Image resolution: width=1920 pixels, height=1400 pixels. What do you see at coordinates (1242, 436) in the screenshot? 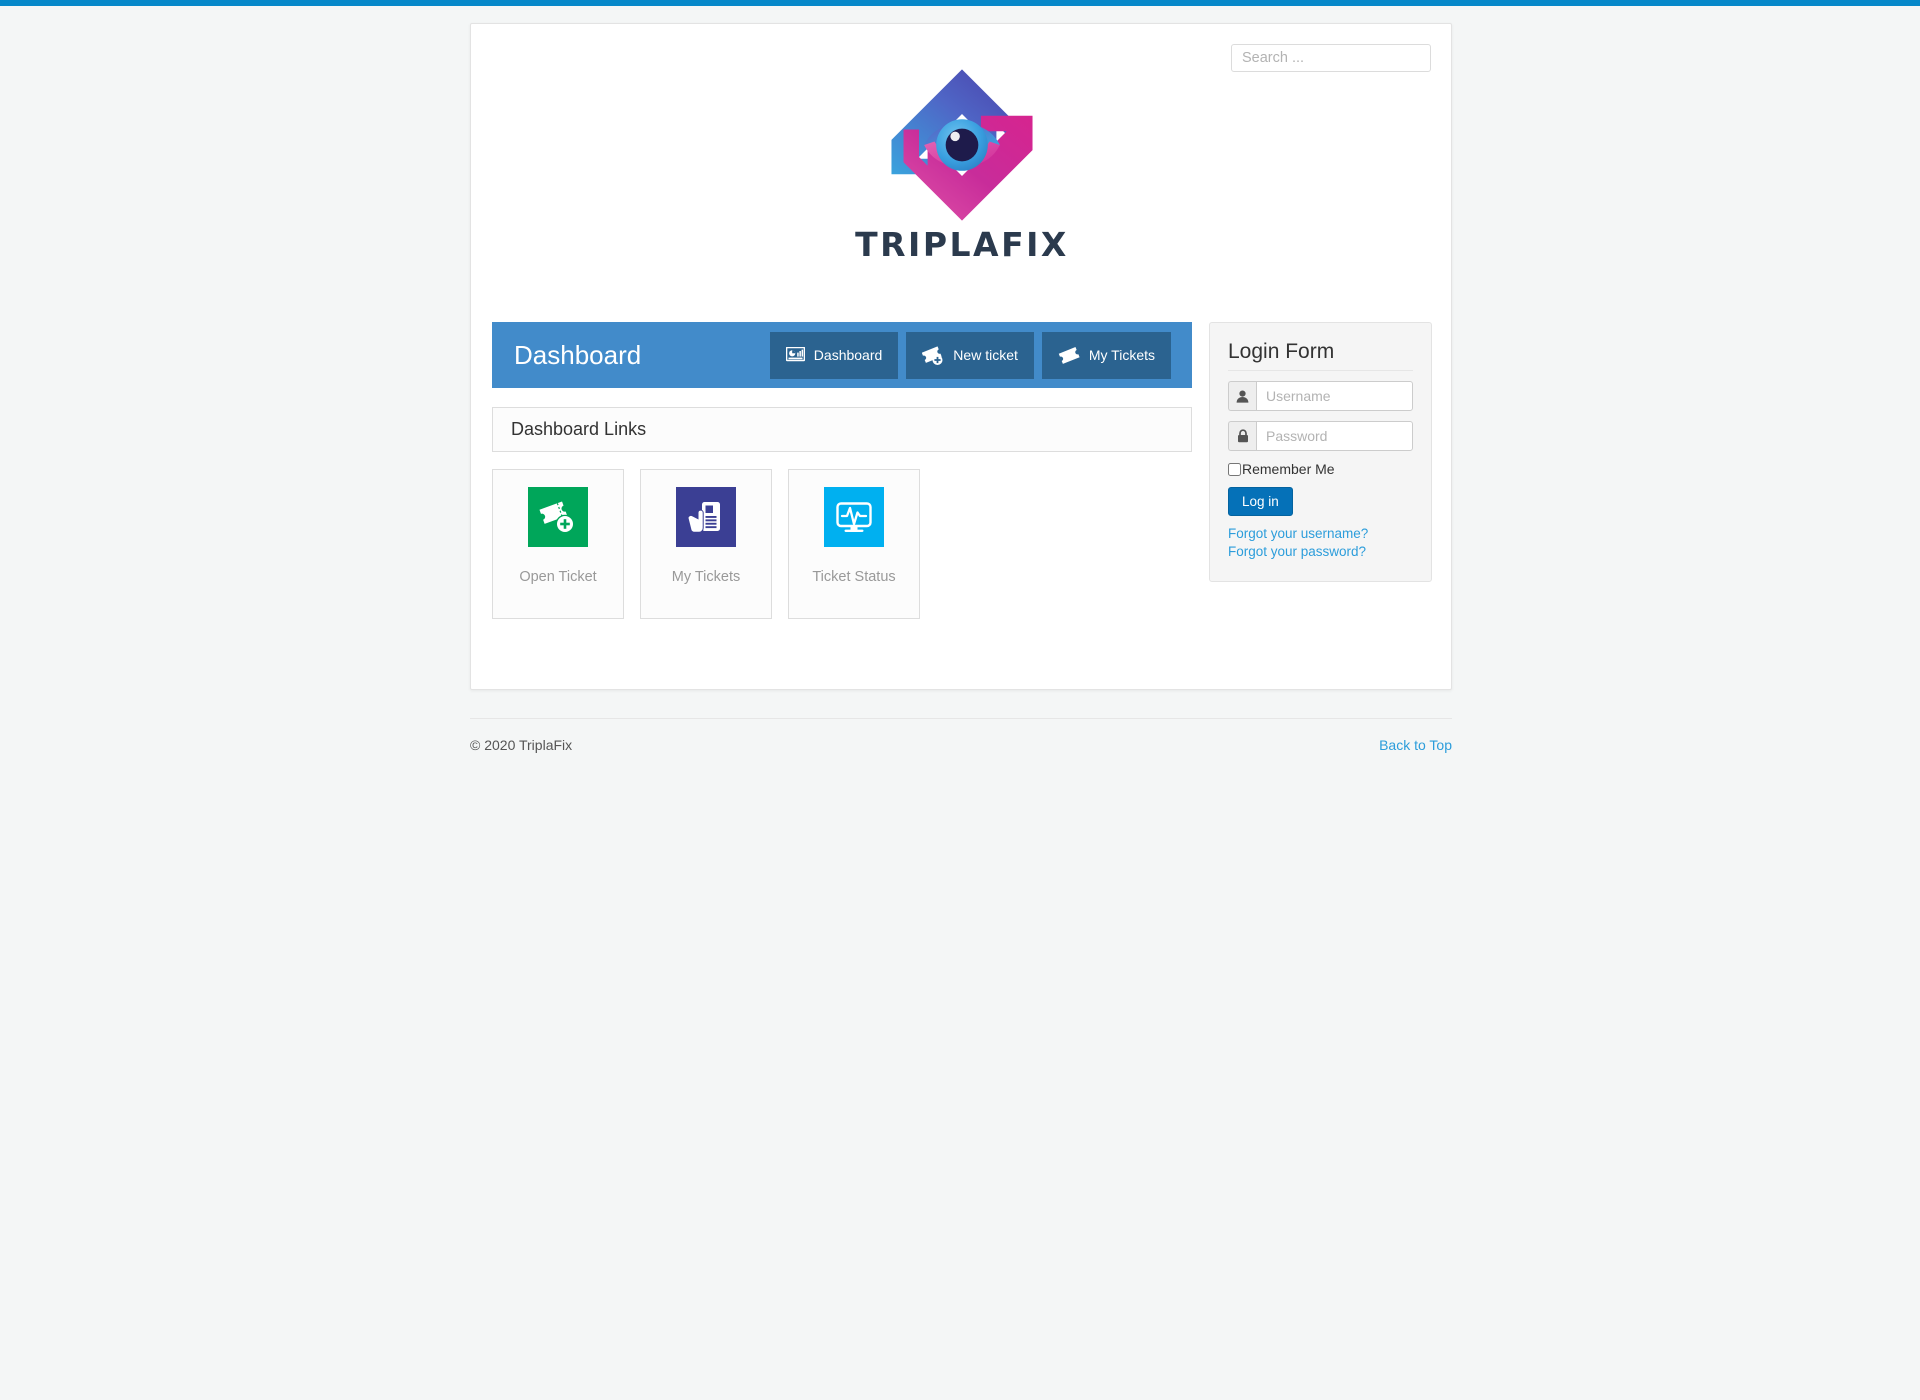
I see `lock-icon` at bounding box center [1242, 436].